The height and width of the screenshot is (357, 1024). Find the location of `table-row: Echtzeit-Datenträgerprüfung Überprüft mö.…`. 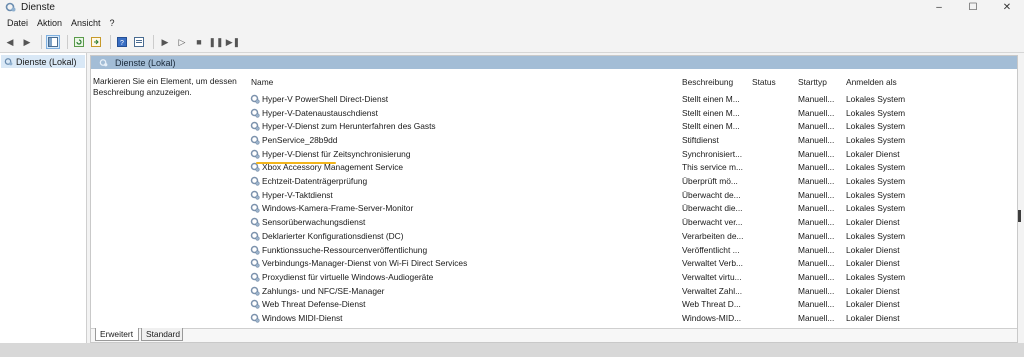

table-row: Echtzeit-Datenträgerprüfung Überprüft mö.… is located at coordinates (625, 181).